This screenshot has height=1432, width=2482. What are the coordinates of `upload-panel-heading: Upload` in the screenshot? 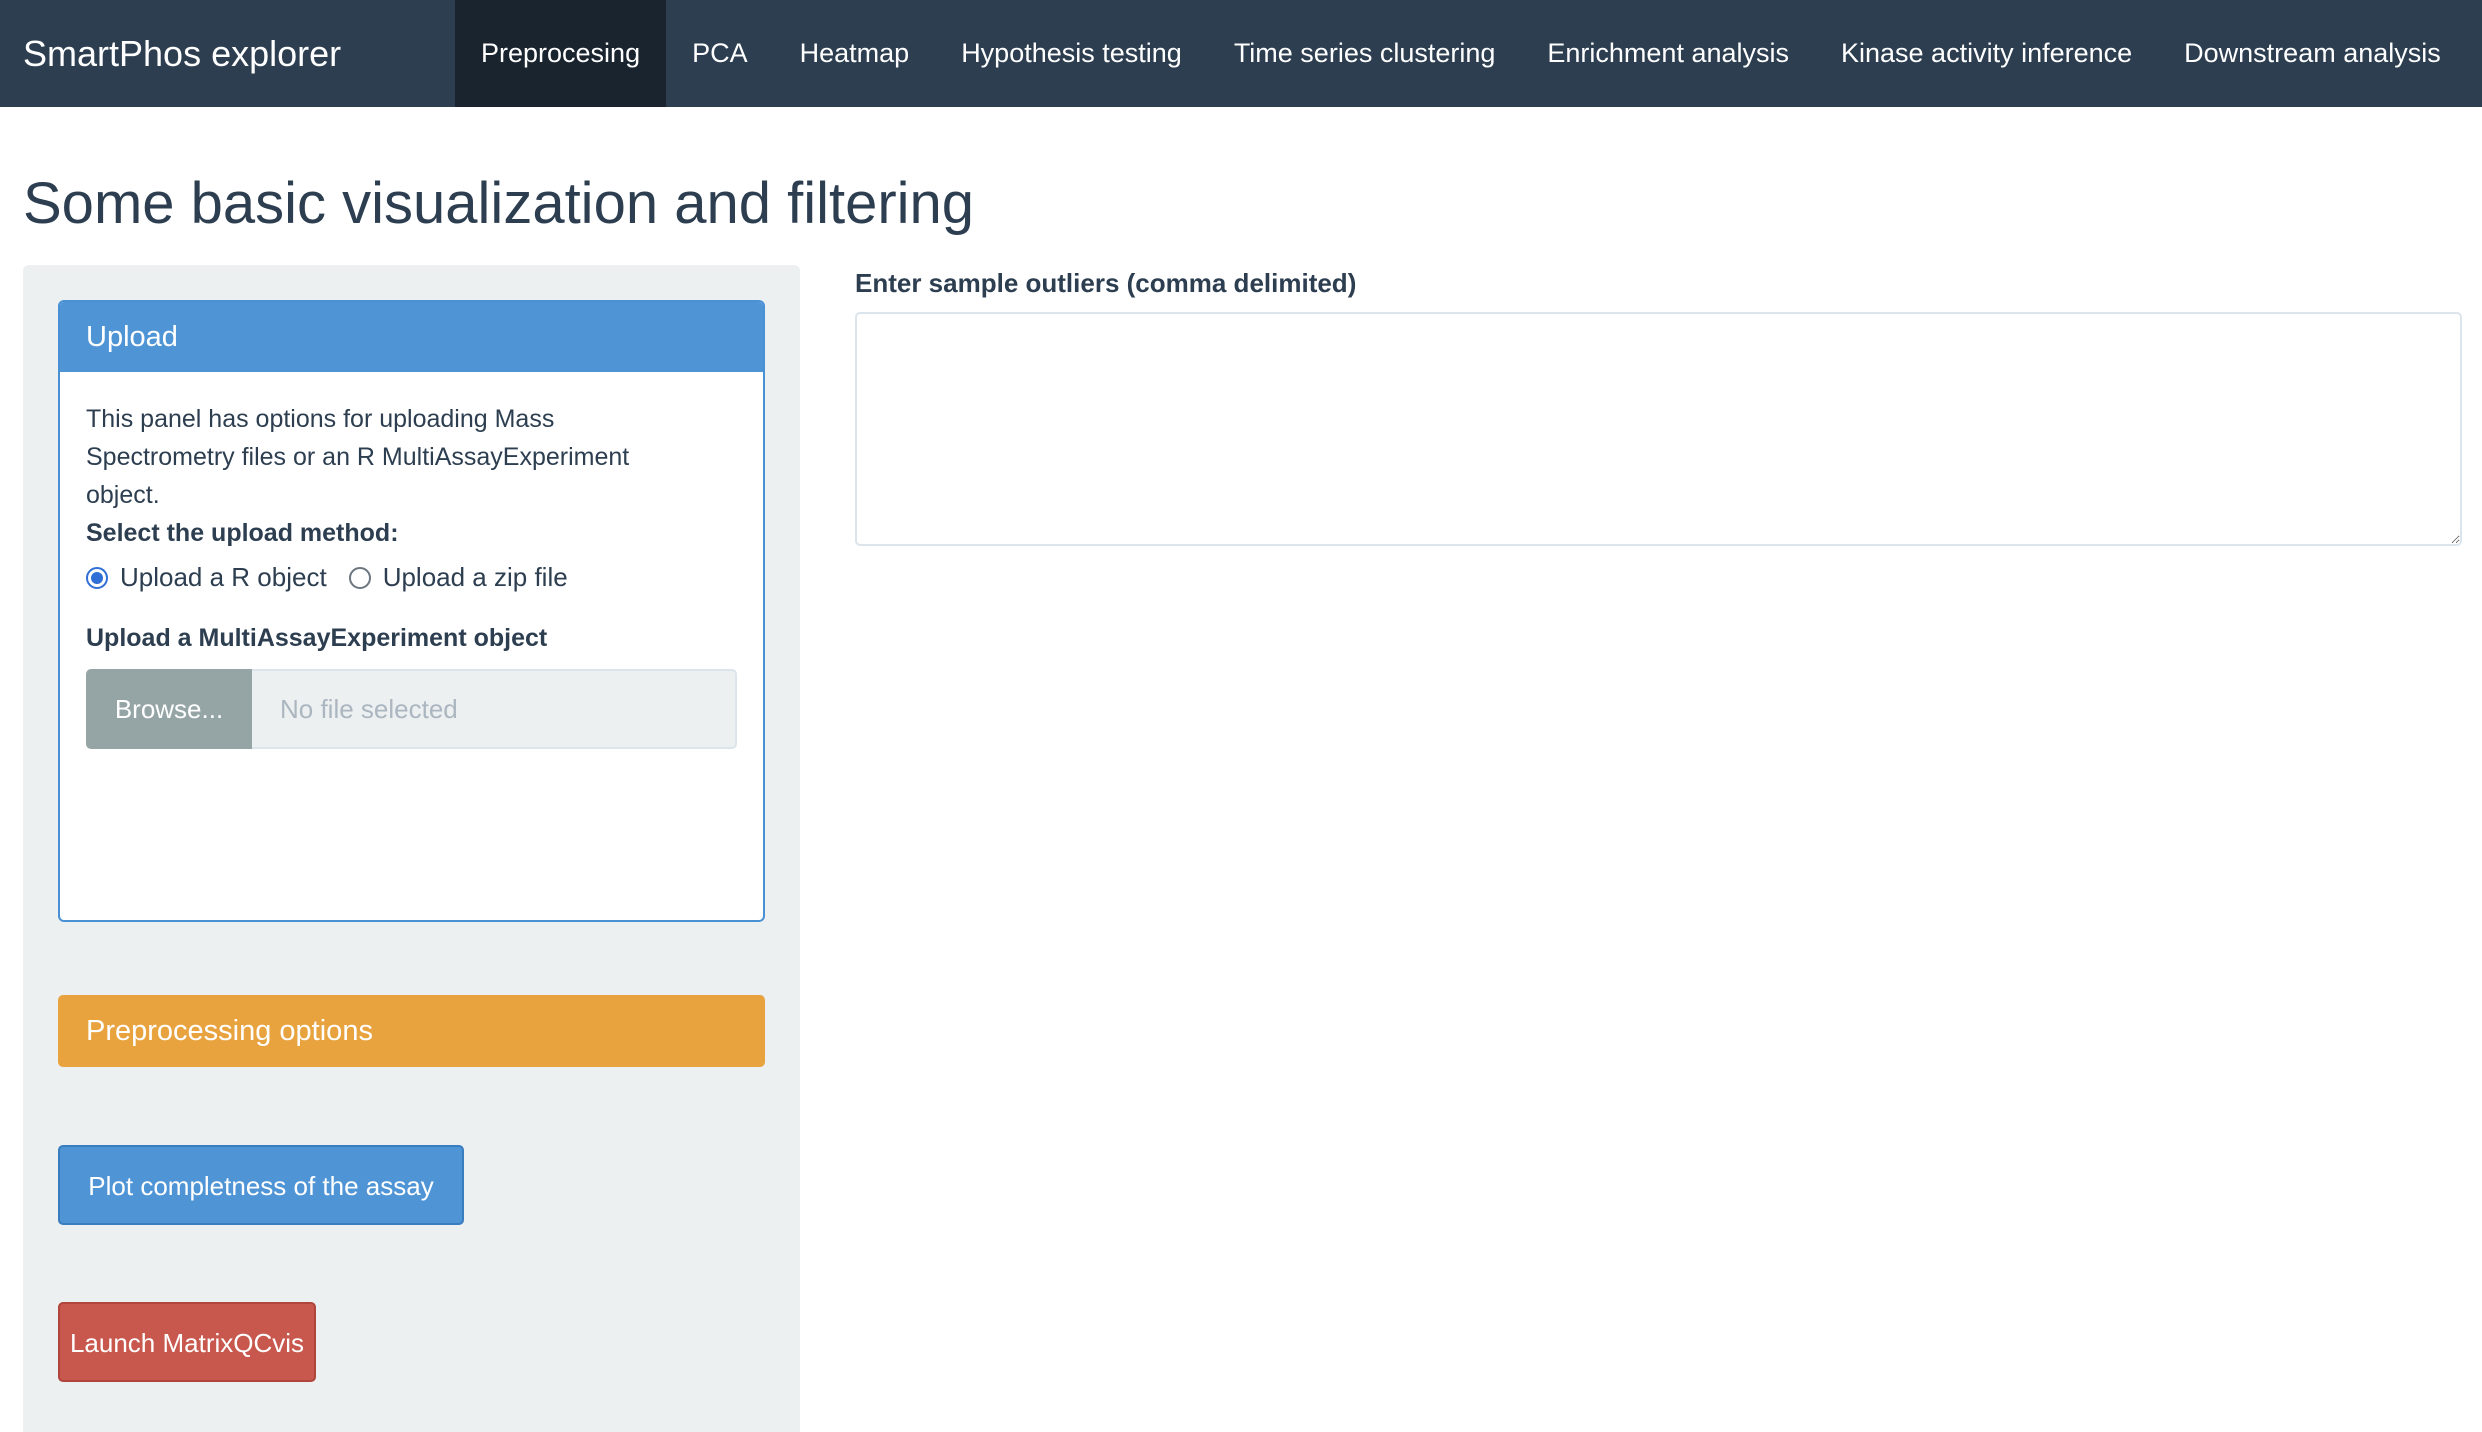 It's located at (411, 337).